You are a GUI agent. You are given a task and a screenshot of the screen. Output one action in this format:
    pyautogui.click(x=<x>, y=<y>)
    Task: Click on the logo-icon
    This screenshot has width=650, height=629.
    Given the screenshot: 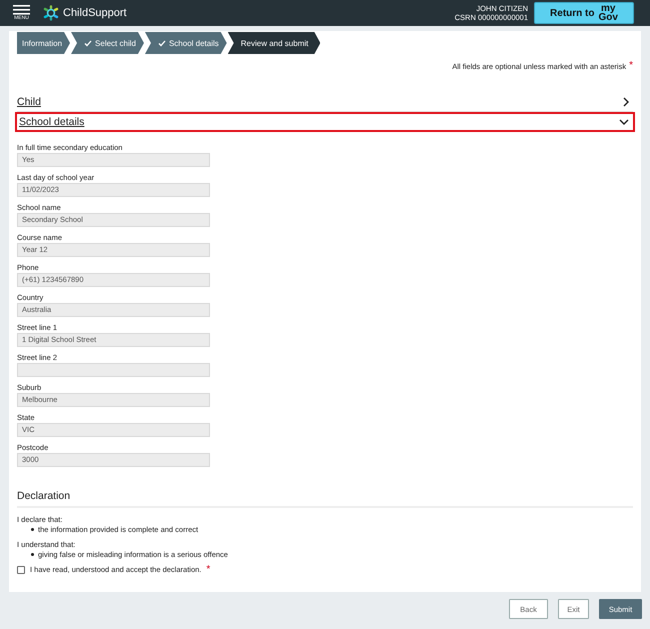 What is the action you would take?
    pyautogui.click(x=51, y=13)
    